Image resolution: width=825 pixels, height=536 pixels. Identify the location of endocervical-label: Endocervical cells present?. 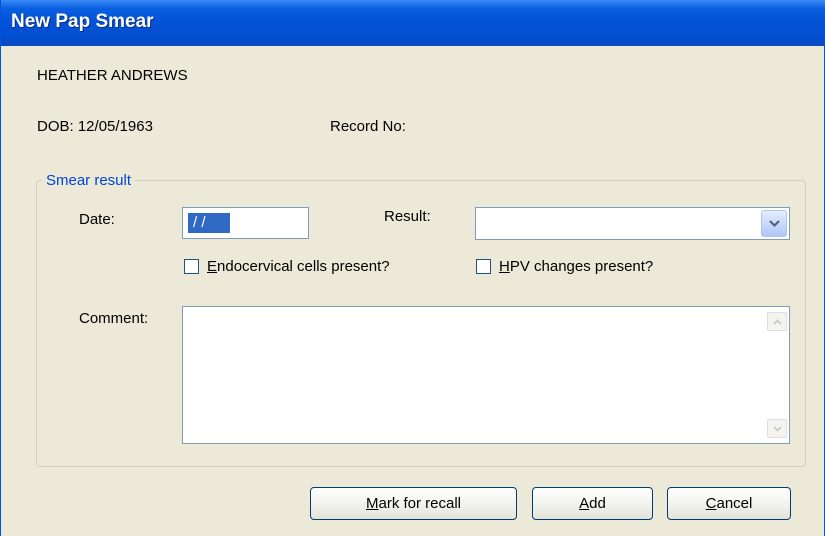
(298, 266).